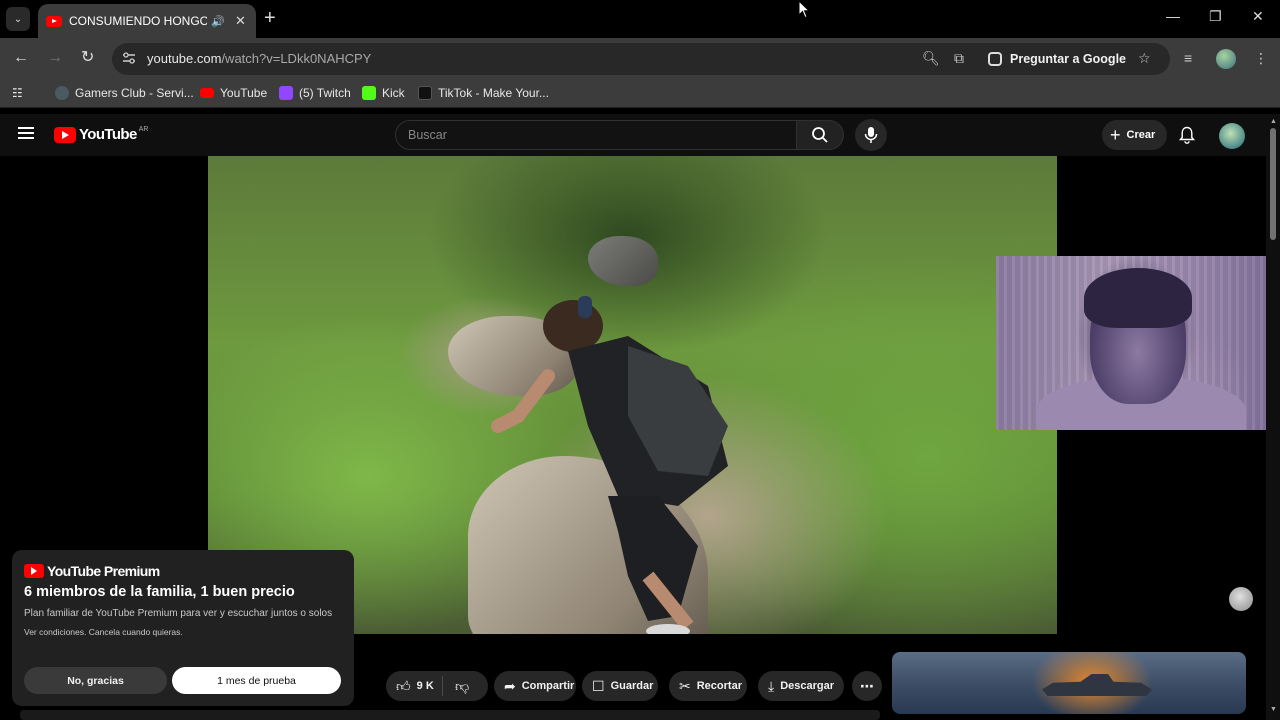 Image resolution: width=1280 pixels, height=720 pixels. I want to click on gamers-club-icon, so click(62, 93).